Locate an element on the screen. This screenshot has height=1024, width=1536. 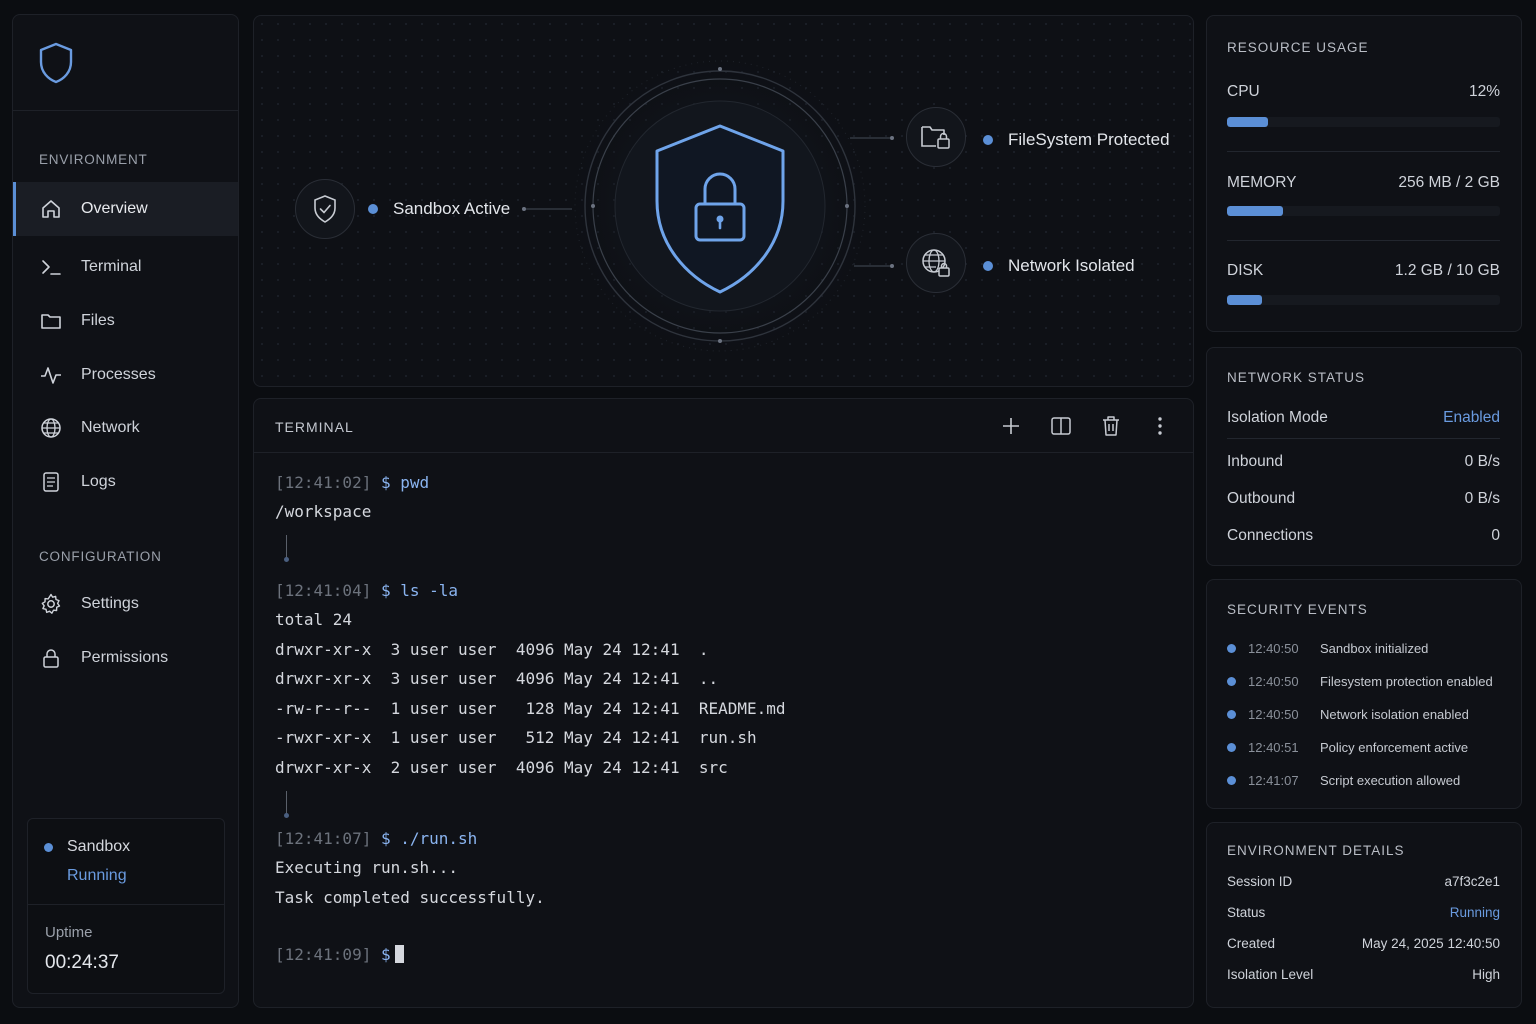
memory-bar is located at coordinates (1363, 211).